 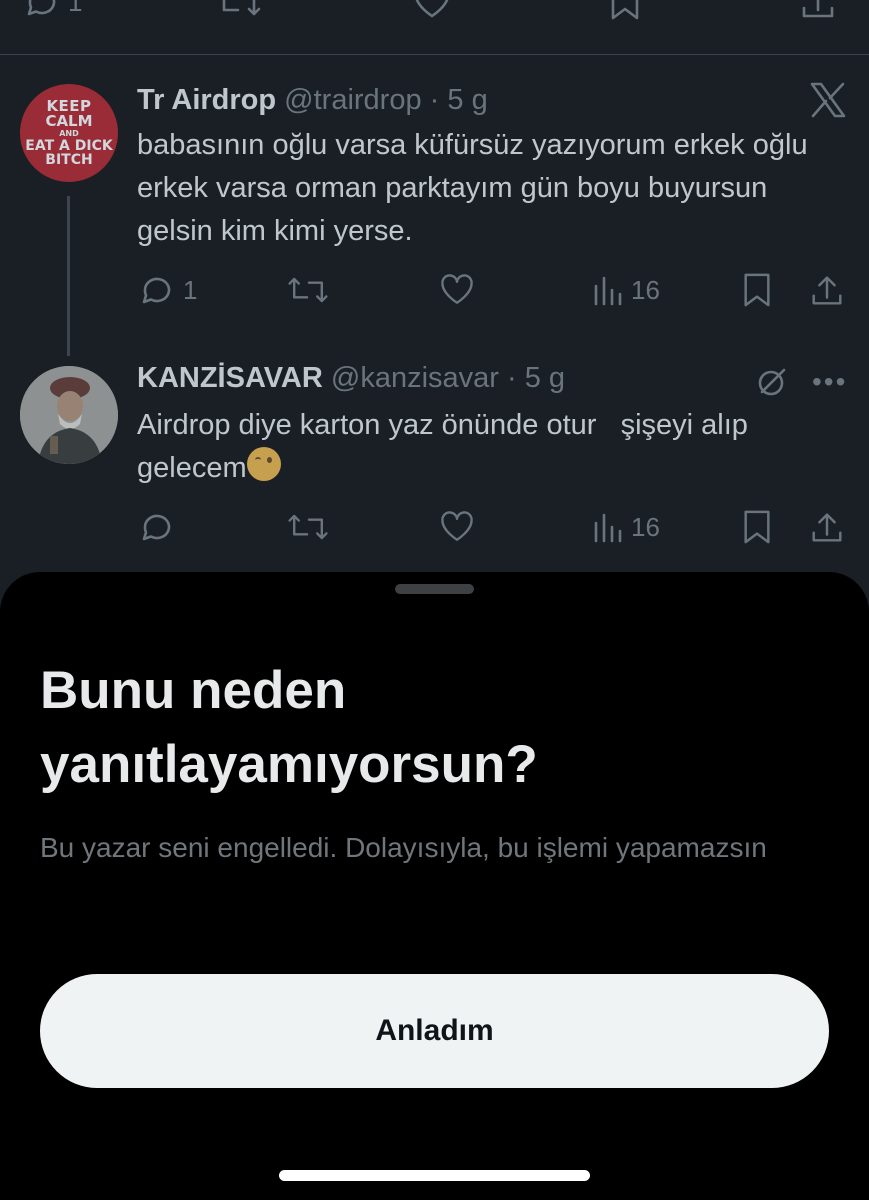 I want to click on avatar: KEEP CALM AND EAT A DICK BITCH, so click(x=69, y=133).